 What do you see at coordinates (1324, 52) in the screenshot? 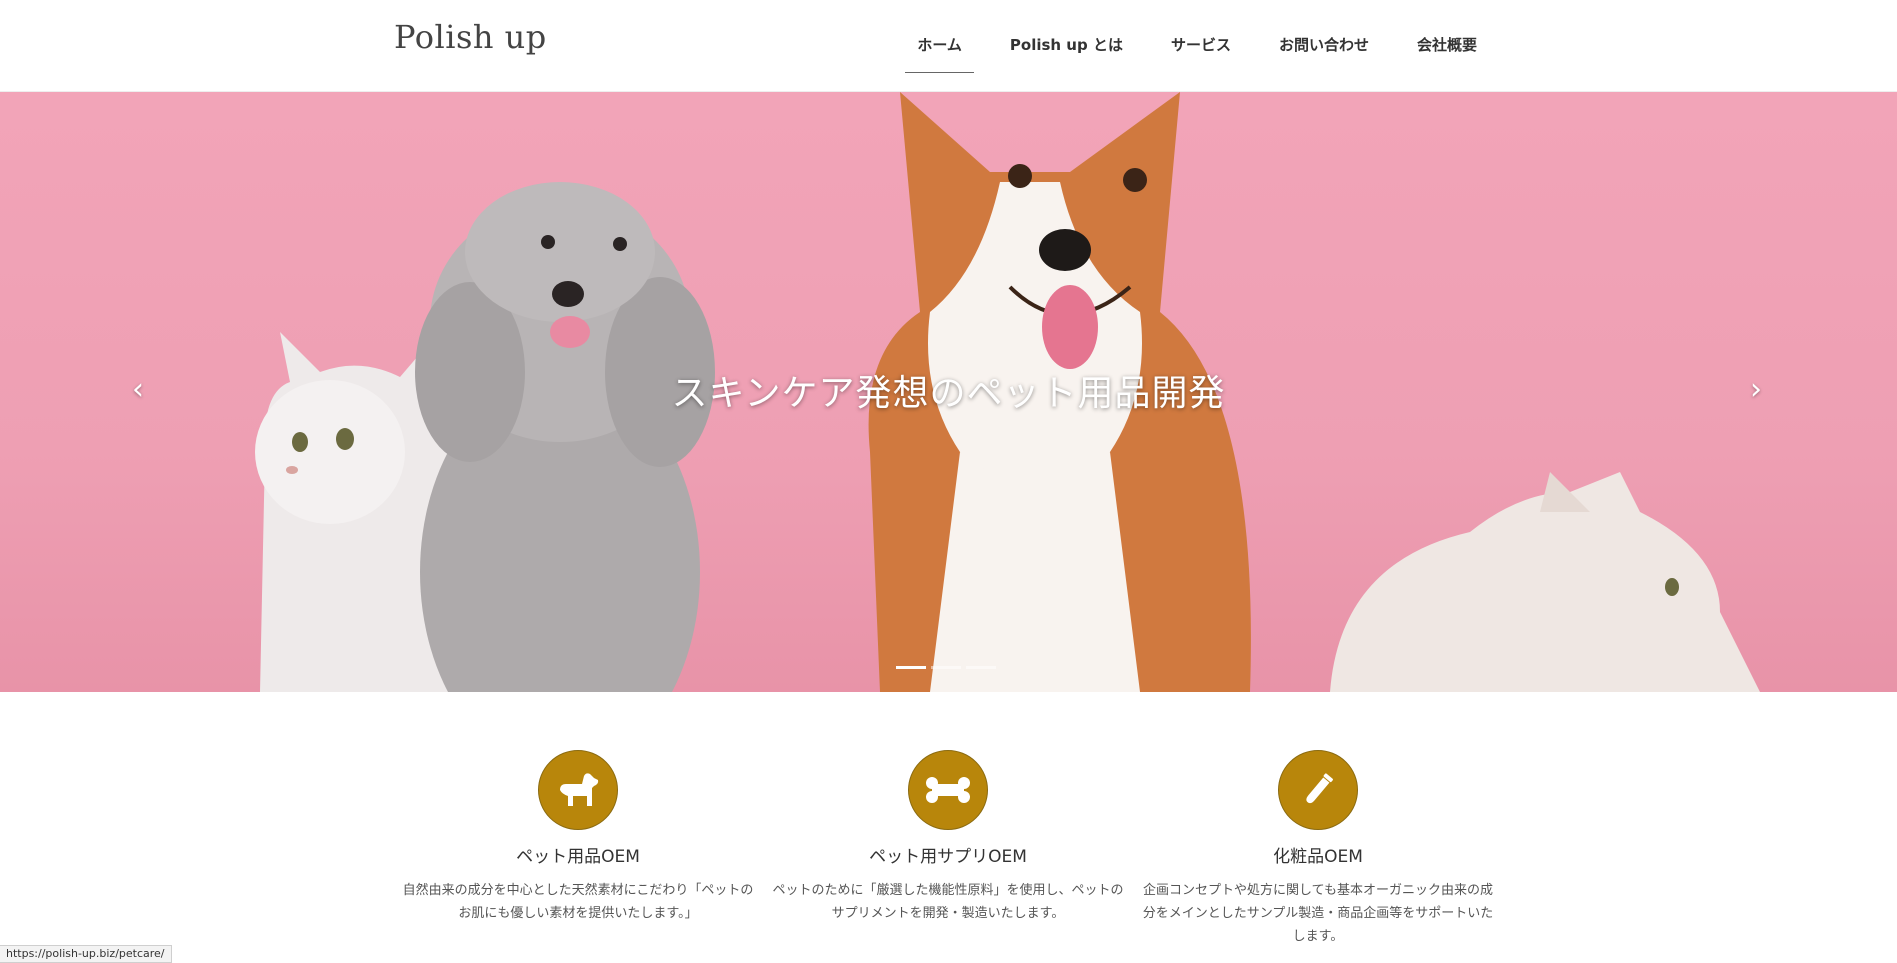
I see `nav-item-contact: お問い合わせ` at bounding box center [1324, 52].